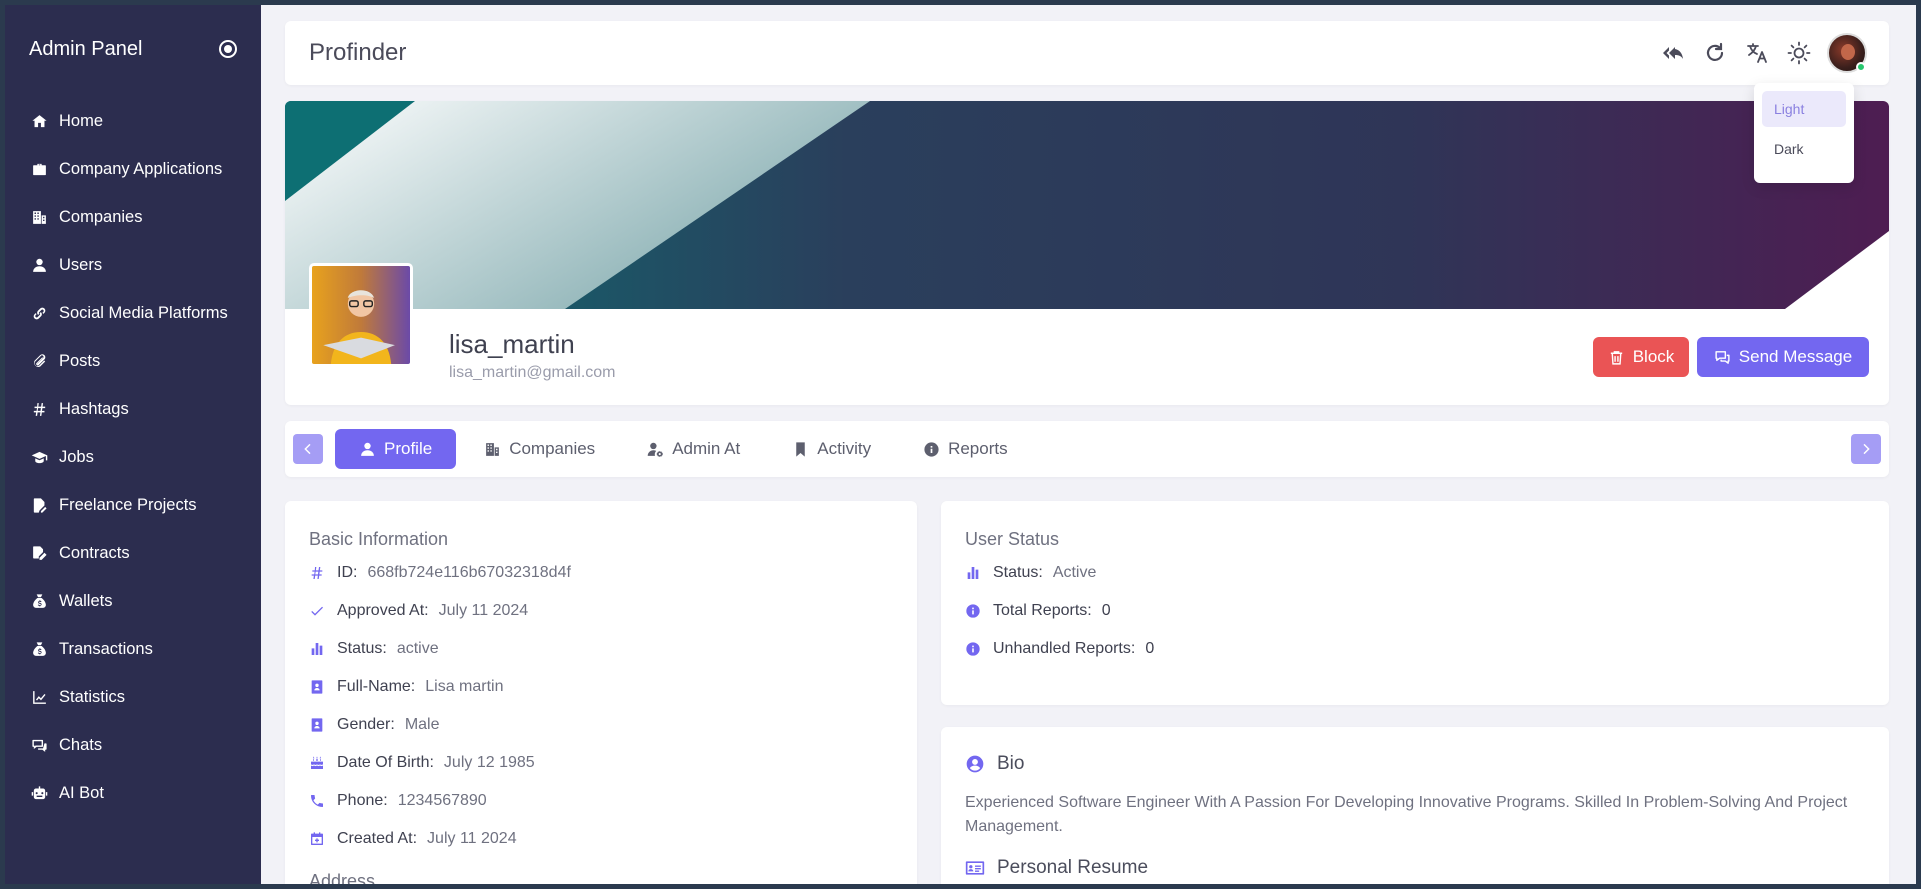  Describe the element at coordinates (317, 649) in the screenshot. I see `bar-chart-icon` at that location.